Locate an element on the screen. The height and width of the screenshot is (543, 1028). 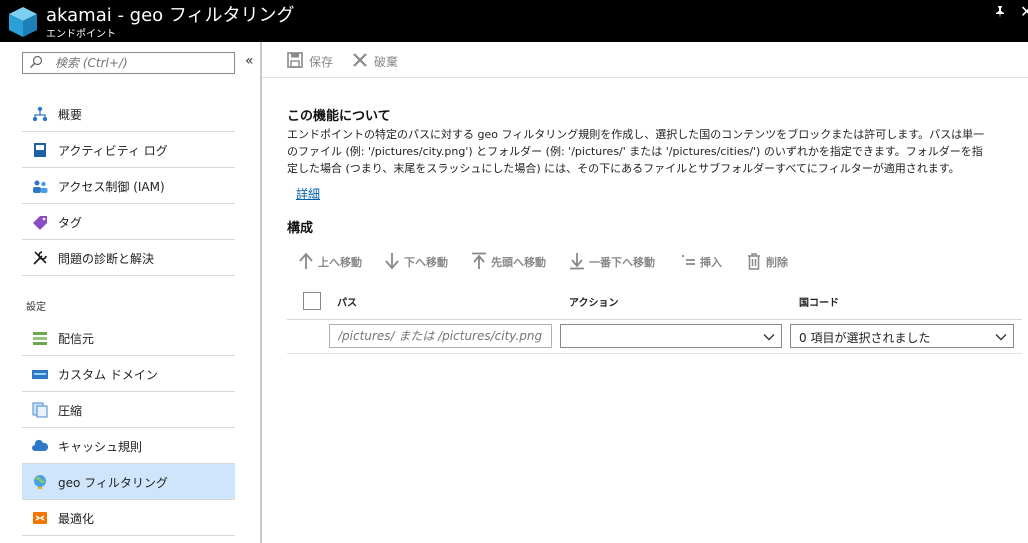
country-code-select: 0 項目が選択されました is located at coordinates (902, 336).